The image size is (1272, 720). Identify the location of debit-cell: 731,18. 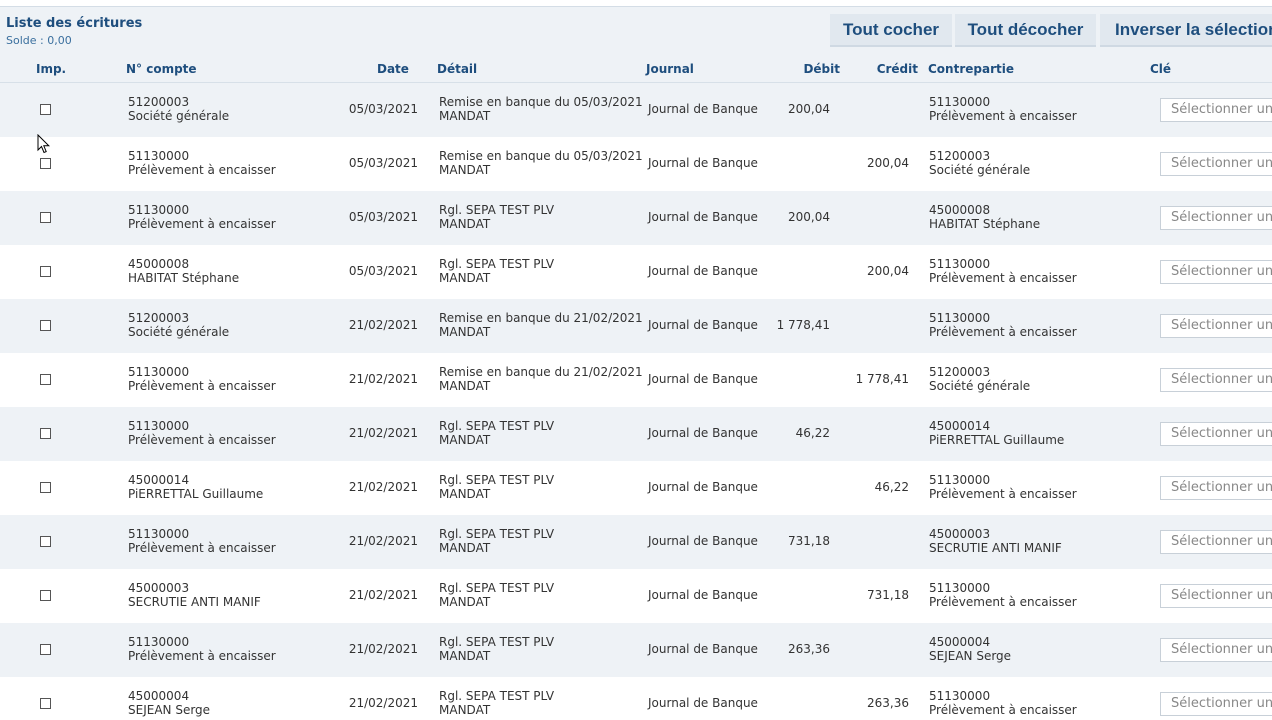
(809, 541).